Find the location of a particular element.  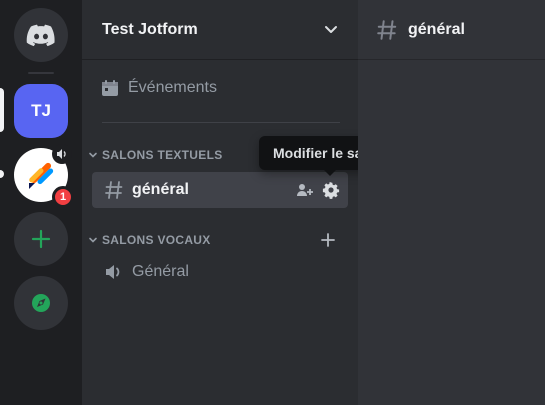

gear-icon is located at coordinates (331, 190).